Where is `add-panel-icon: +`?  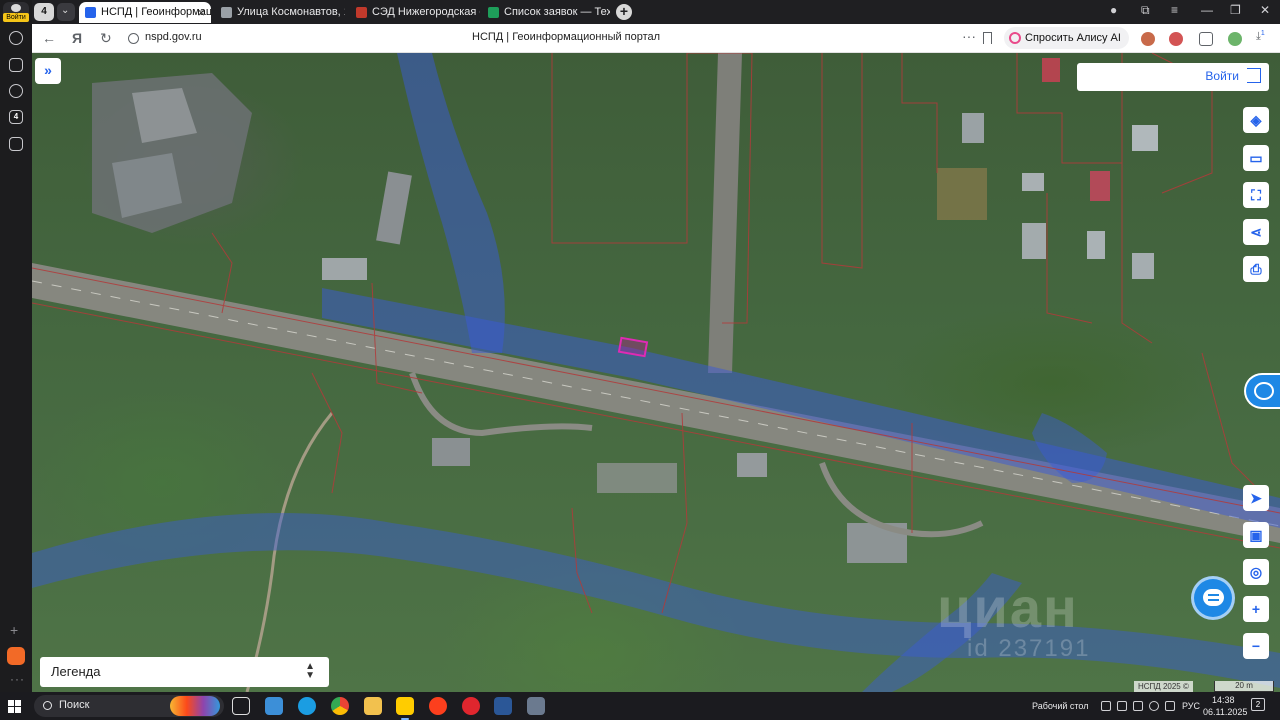
add-panel-icon: + is located at coordinates (14, 630).